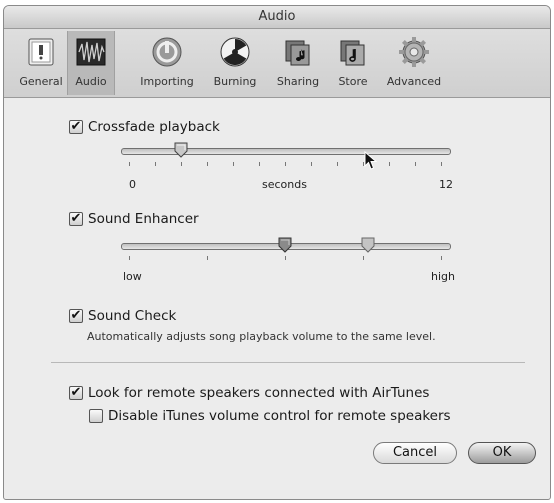 The height and width of the screenshot is (503, 554). Describe the element at coordinates (414, 52) in the screenshot. I see `gear-icon` at that location.